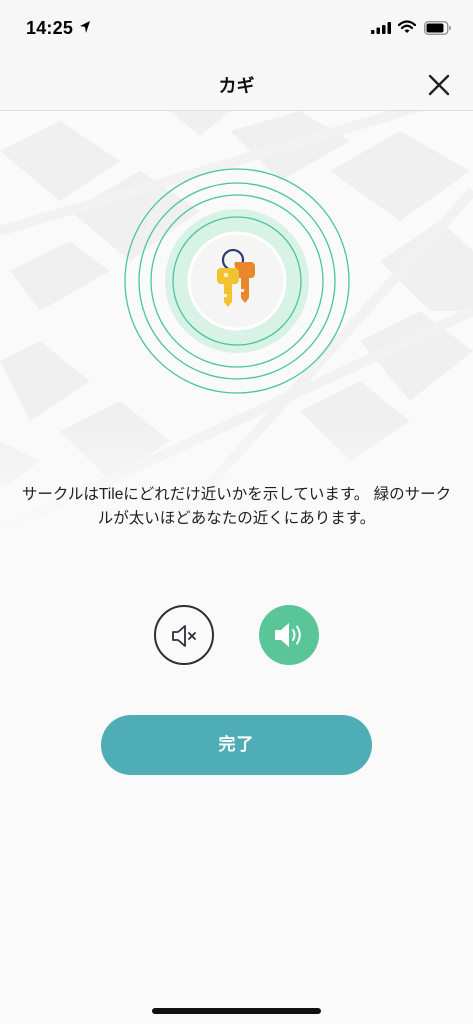 This screenshot has width=473, height=1024. What do you see at coordinates (85, 27) in the screenshot?
I see `location-arrow-icon` at bounding box center [85, 27].